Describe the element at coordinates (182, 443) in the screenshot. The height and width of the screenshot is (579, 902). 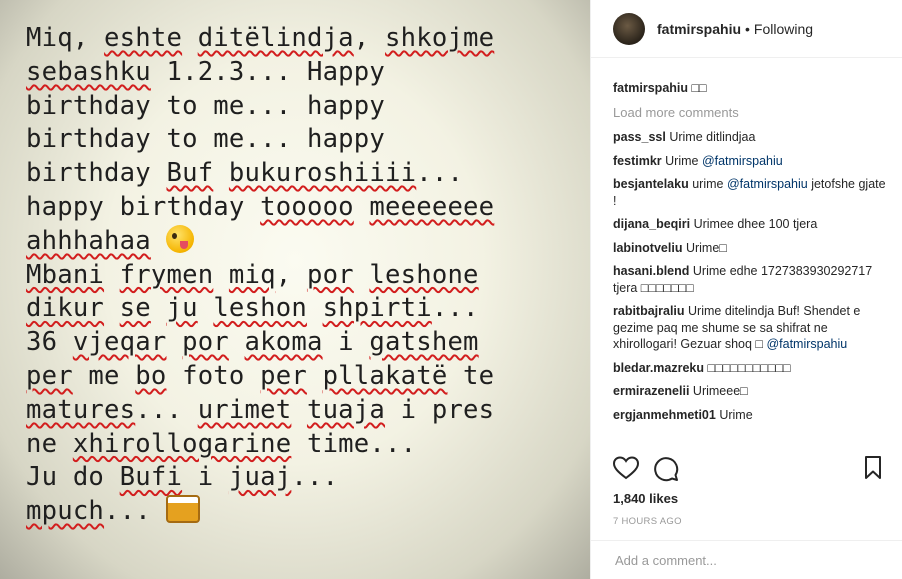
I see `misspelled-word: xhirollogarine` at that location.